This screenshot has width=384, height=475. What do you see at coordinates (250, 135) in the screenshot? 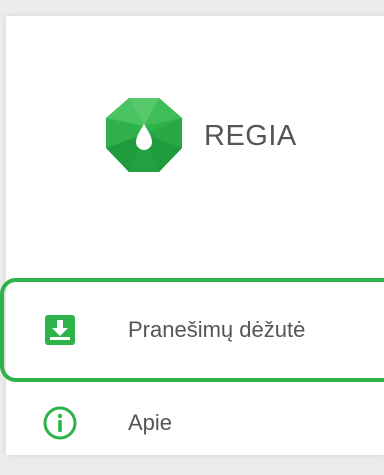
I see `brand-name: REGIA` at bounding box center [250, 135].